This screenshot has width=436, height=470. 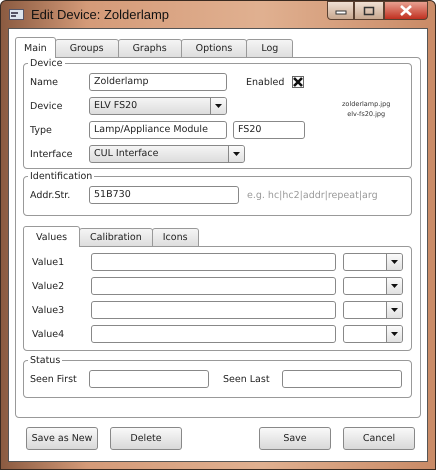 I want to click on address-hint: e.g. hc|hc2|addr|repeat|arg, so click(x=312, y=195).